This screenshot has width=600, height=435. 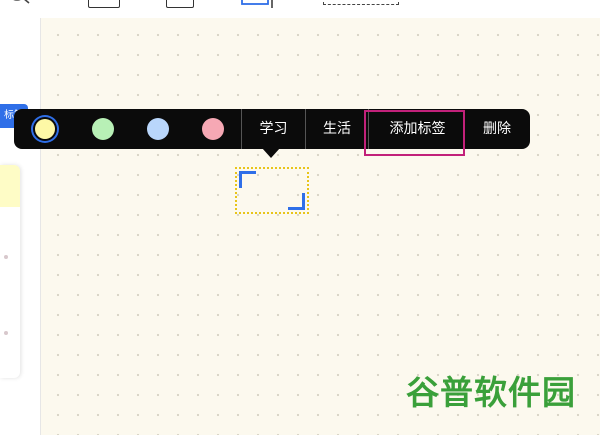 What do you see at coordinates (273, 129) in the screenshot?
I see `tag-study-button: 学习` at bounding box center [273, 129].